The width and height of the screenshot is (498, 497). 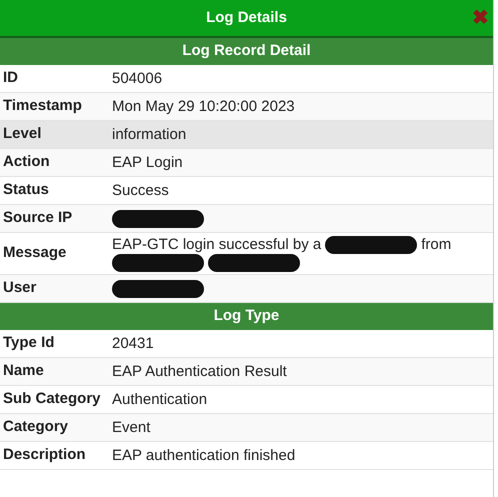 What do you see at coordinates (38, 218) in the screenshot?
I see `field-label: Source IP` at bounding box center [38, 218].